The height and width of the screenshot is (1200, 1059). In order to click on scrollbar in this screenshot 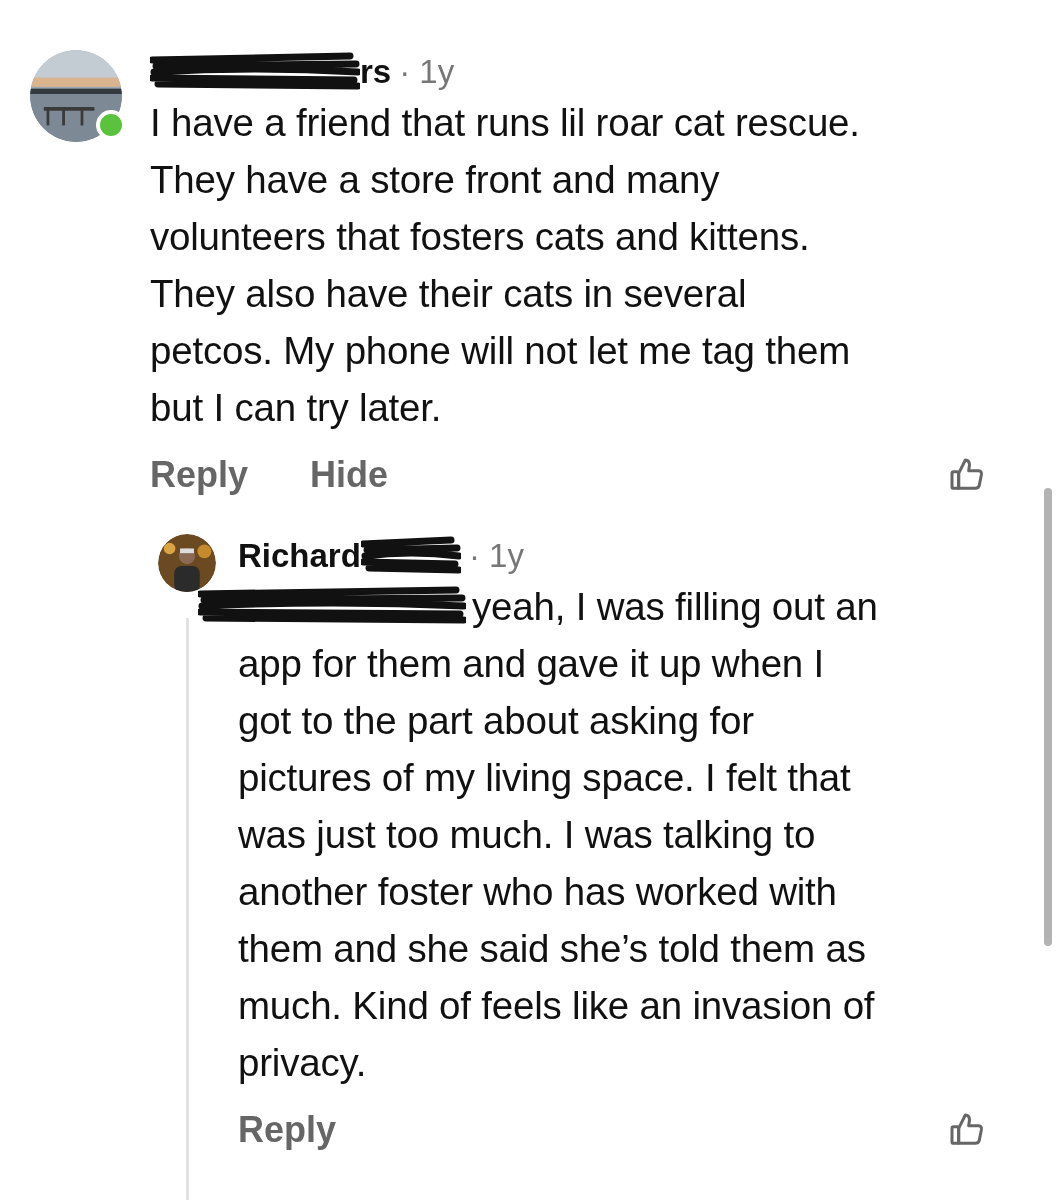, I will do `click(1048, 717)`.